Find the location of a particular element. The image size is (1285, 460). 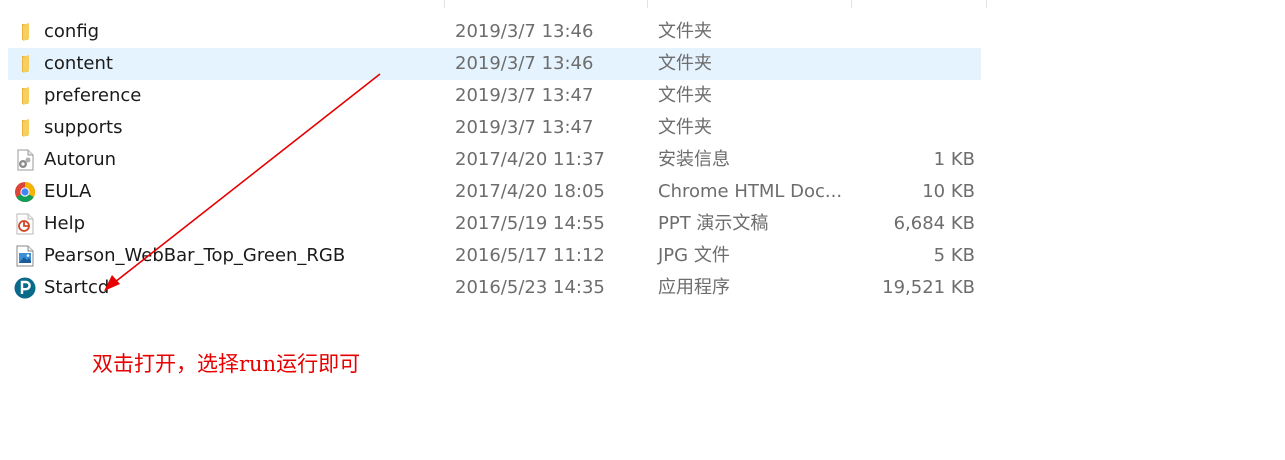

file-name: Autorun is located at coordinates (80, 159).